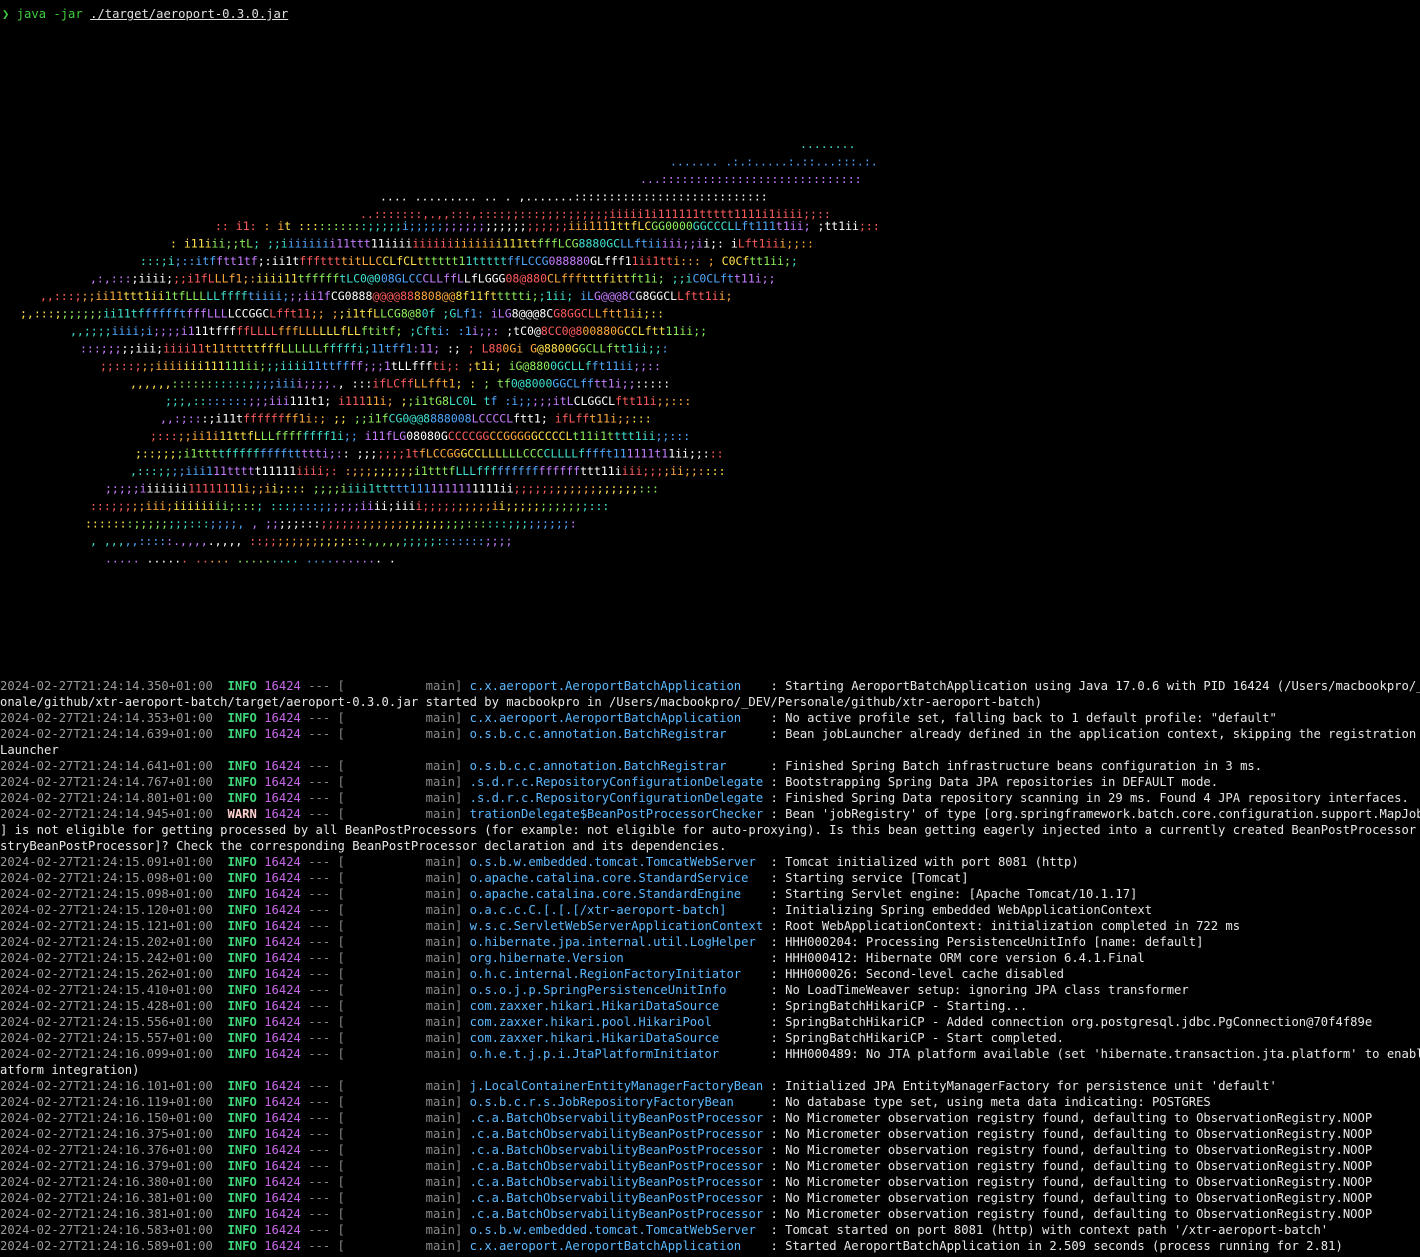 The width and height of the screenshot is (1420, 1257). Describe the element at coordinates (106, 718) in the screenshot. I see `log-timestamp: 2024-02-27T21:24:14.353+01:00` at that location.